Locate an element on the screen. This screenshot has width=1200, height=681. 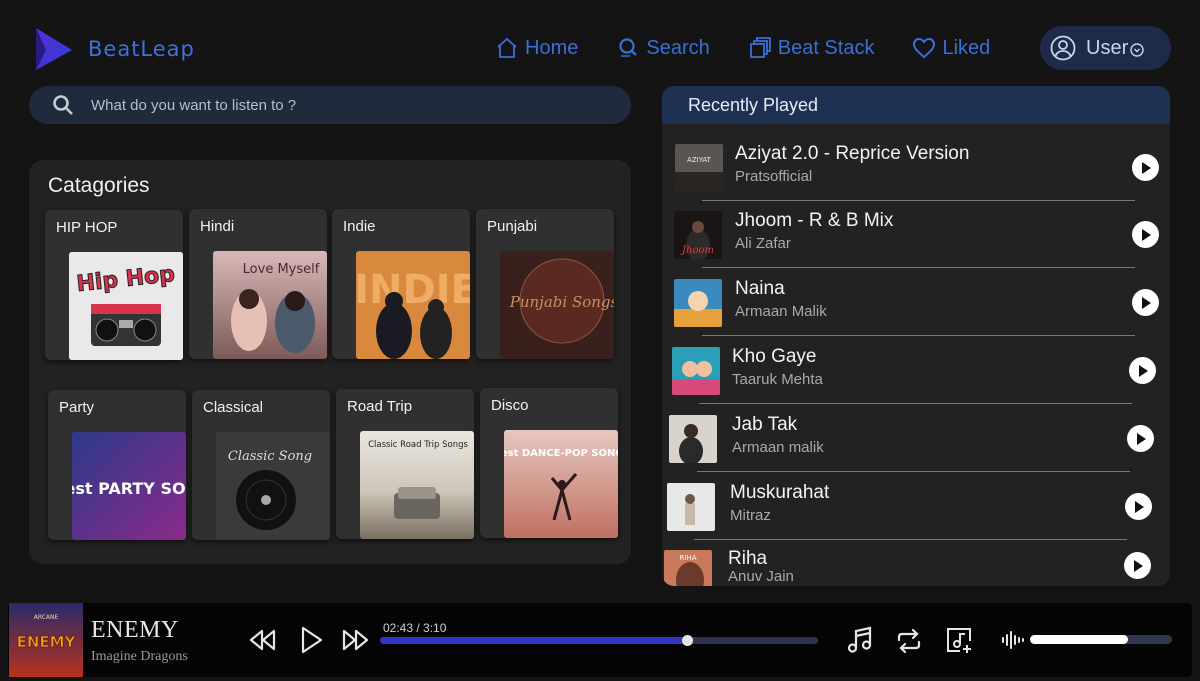
category-art-classical: Classic Song is located at coordinates (273, 486).